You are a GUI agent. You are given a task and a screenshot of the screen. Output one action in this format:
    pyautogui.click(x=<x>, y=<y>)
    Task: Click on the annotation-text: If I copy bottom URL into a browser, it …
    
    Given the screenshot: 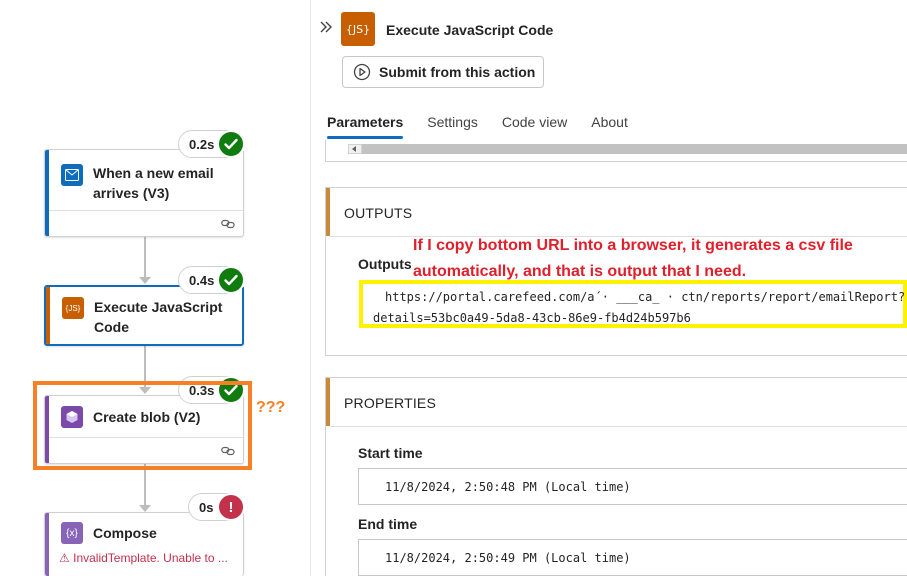 What is the action you would take?
    pyautogui.click(x=633, y=258)
    